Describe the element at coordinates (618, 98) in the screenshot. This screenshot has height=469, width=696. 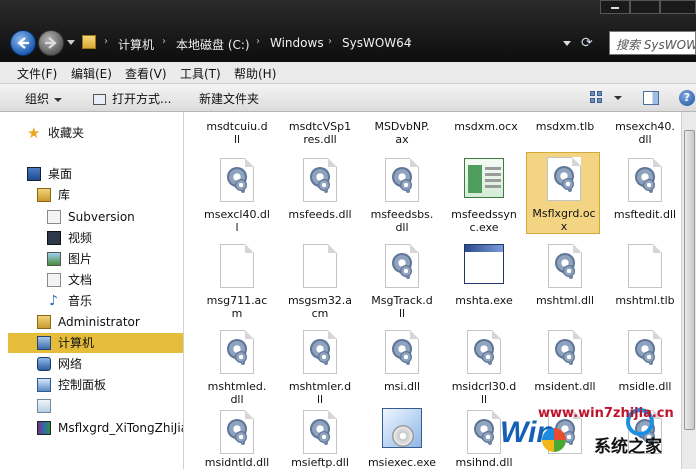
I see `view-options-dropdown-icon` at that location.